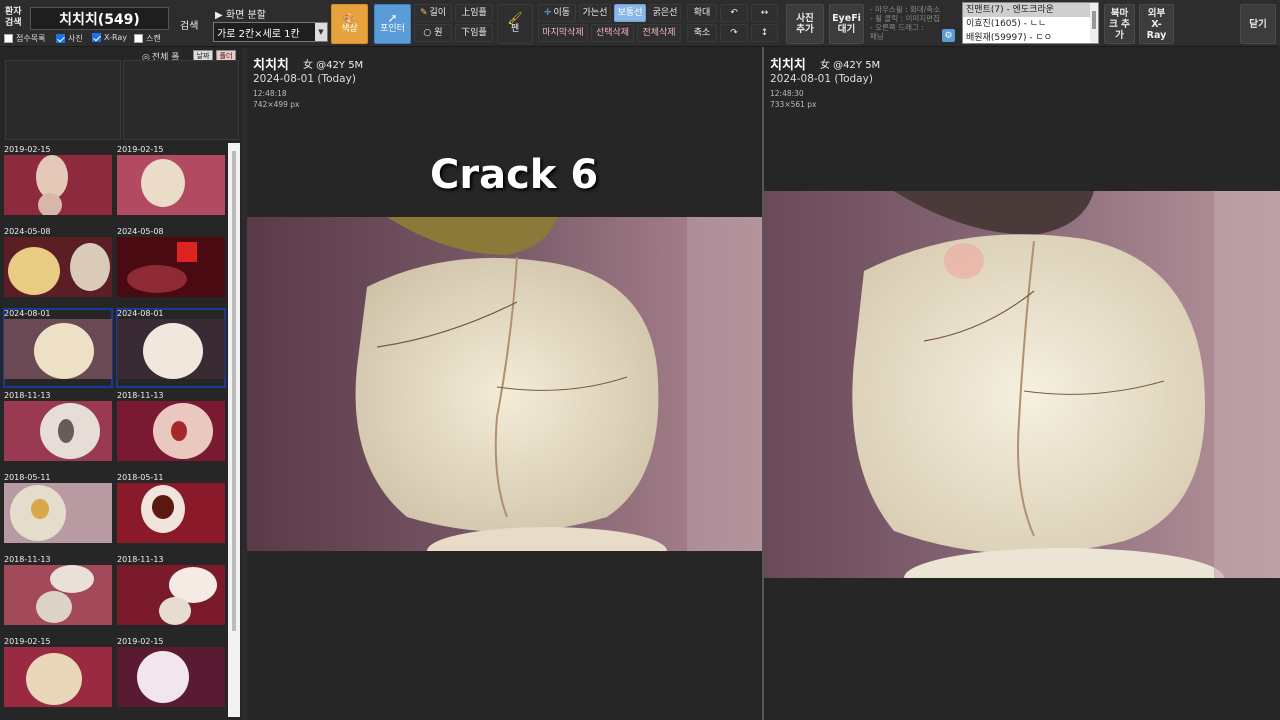  I want to click on chevron-down-icon: ▼, so click(321, 32).